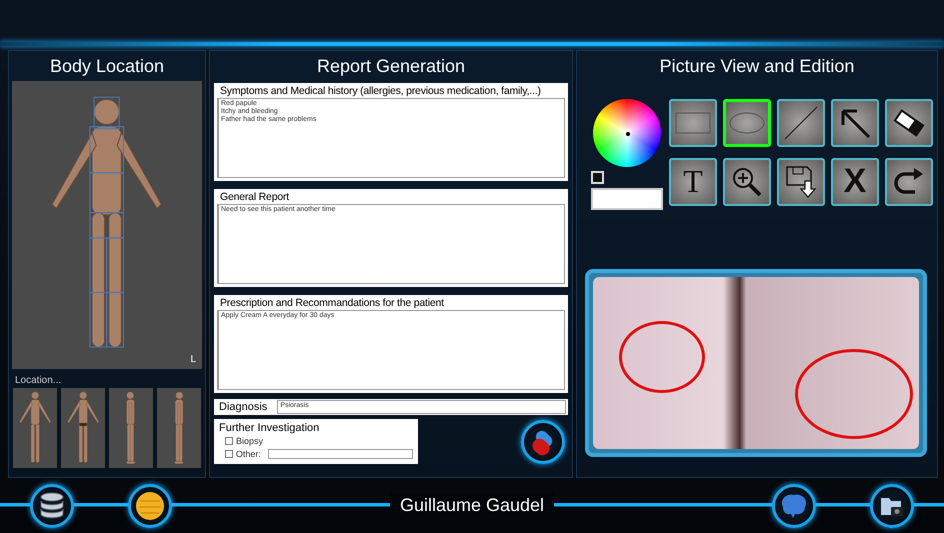 The width and height of the screenshot is (944, 533). Describe the element at coordinates (340, 454) in the screenshot. I see `input-field` at that location.